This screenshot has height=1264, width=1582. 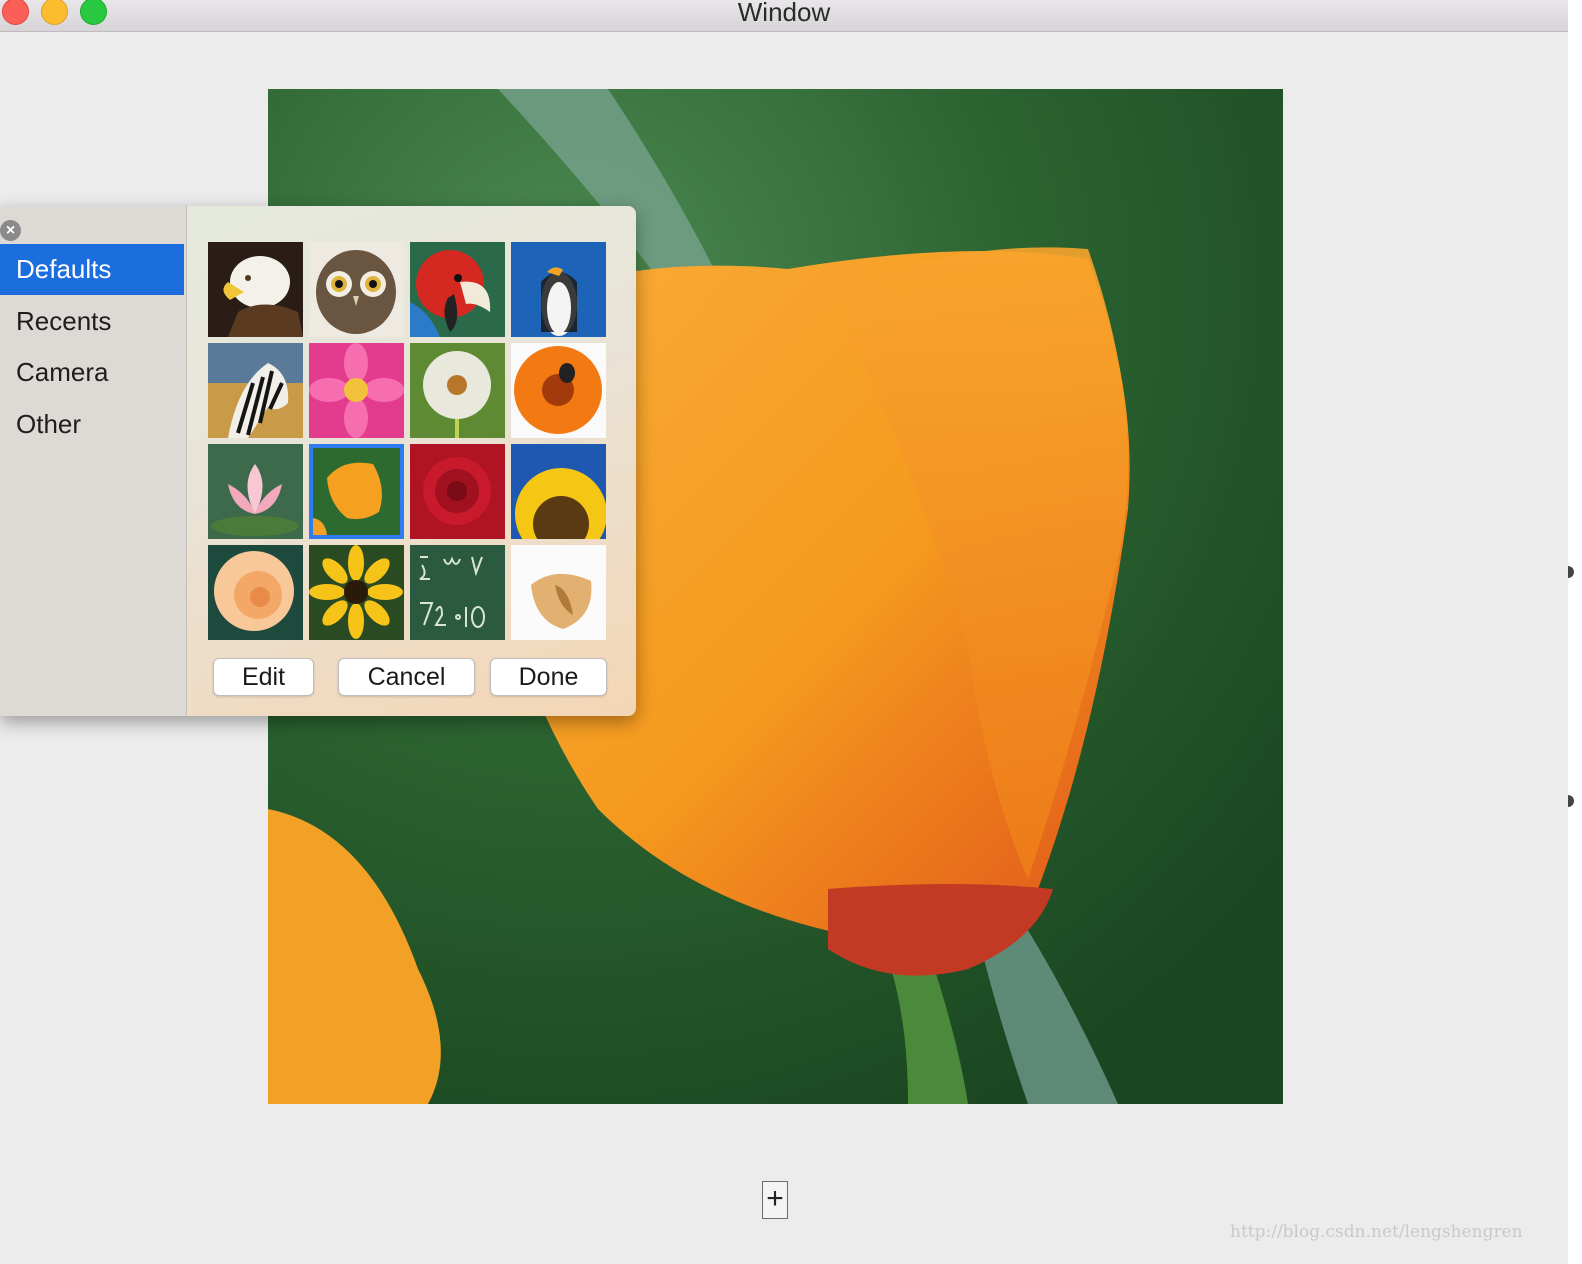 What do you see at coordinates (548, 677) in the screenshot?
I see `done-button: Done` at bounding box center [548, 677].